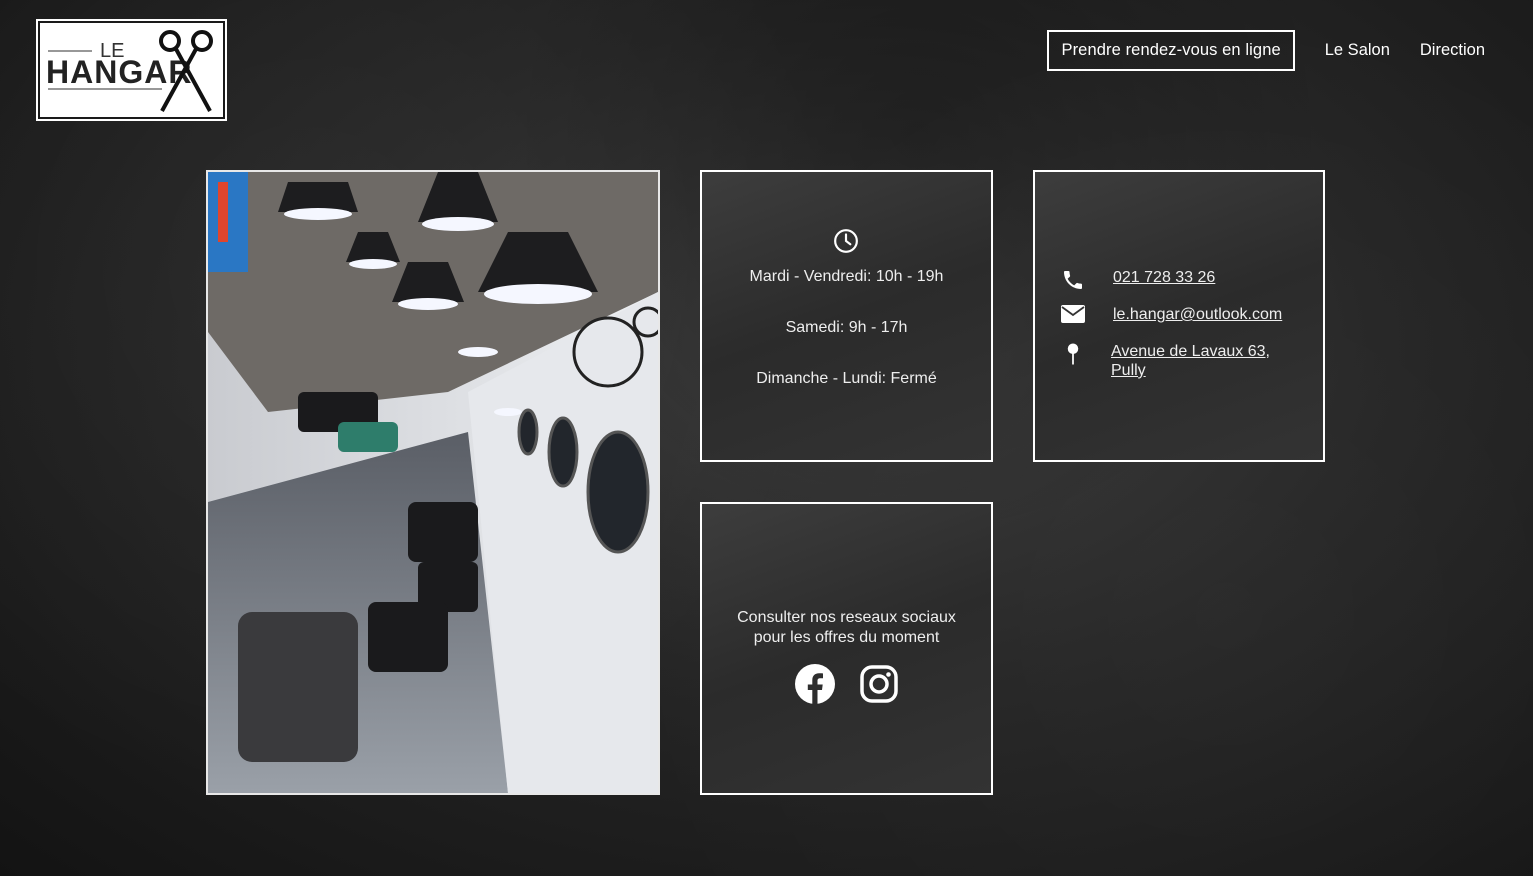 The width and height of the screenshot is (1533, 876). What do you see at coordinates (846, 684) in the screenshot?
I see `social-icons` at bounding box center [846, 684].